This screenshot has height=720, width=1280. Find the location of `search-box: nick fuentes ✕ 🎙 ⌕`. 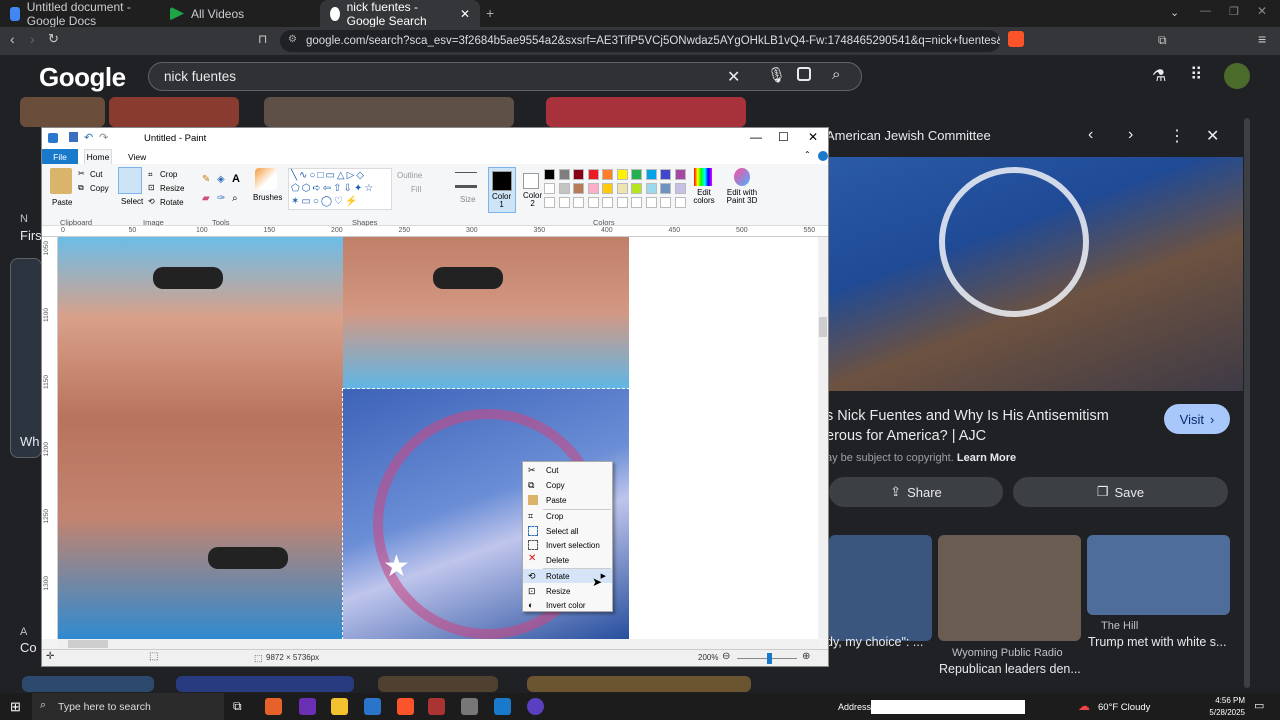

search-box: nick fuentes ✕ 🎙 ⌕ is located at coordinates (505, 76).